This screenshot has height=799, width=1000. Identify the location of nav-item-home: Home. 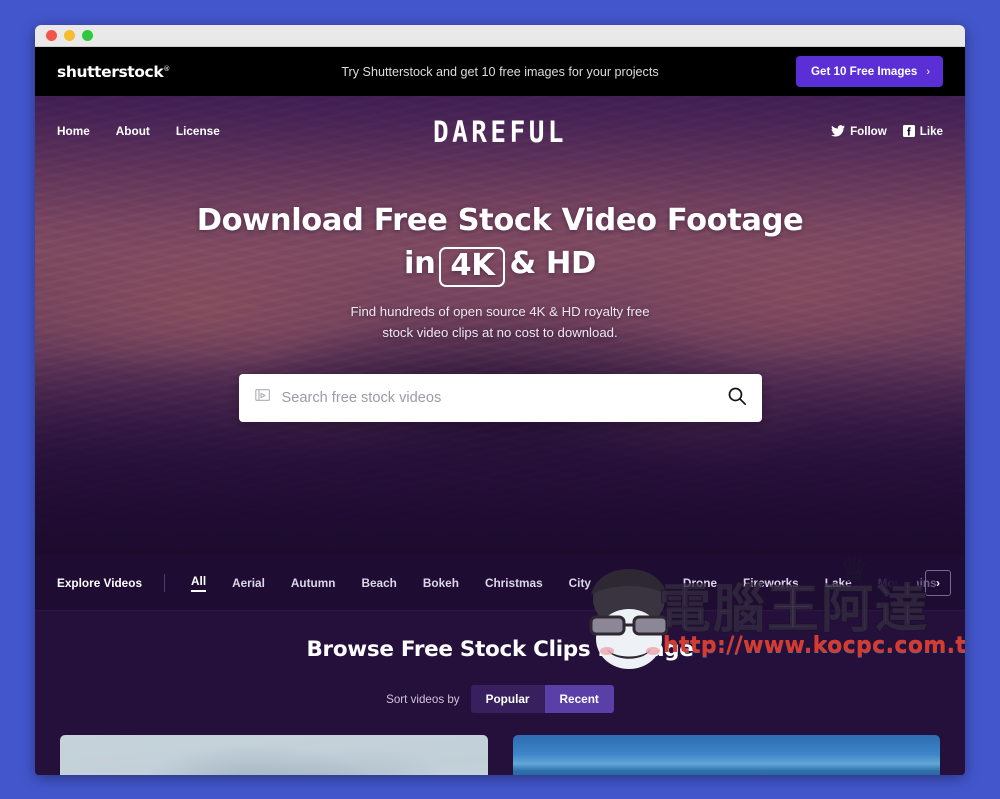
(73, 131).